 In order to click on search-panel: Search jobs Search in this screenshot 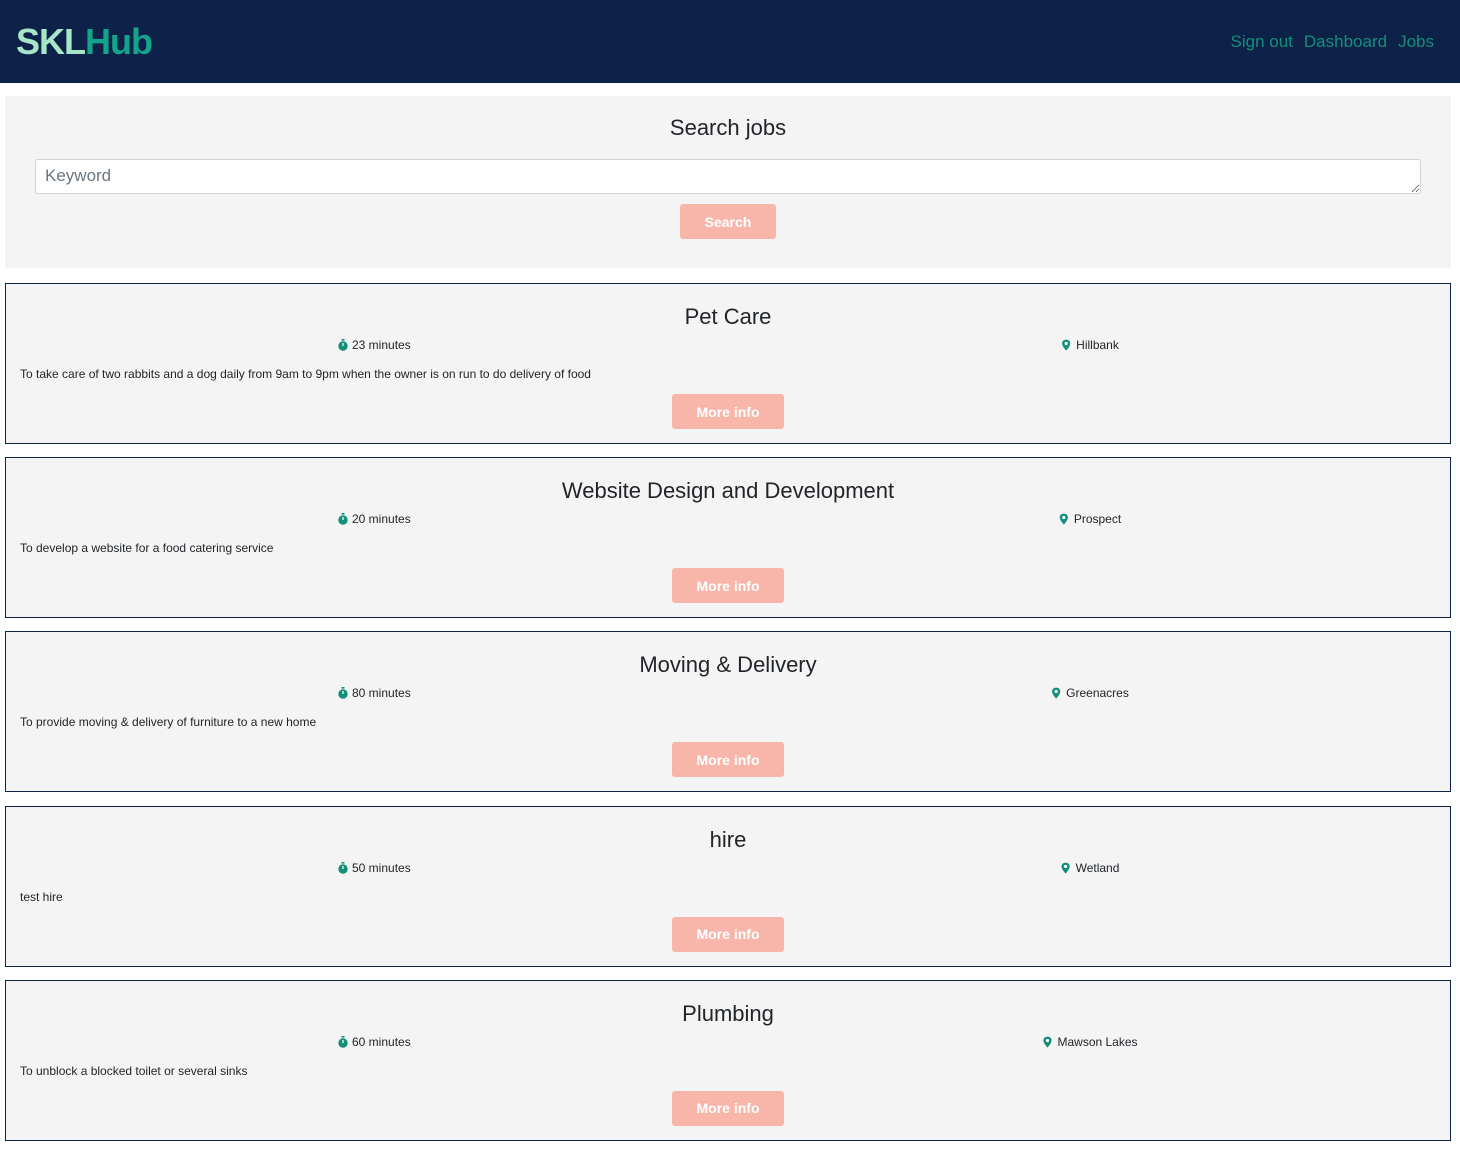, I will do `click(728, 182)`.